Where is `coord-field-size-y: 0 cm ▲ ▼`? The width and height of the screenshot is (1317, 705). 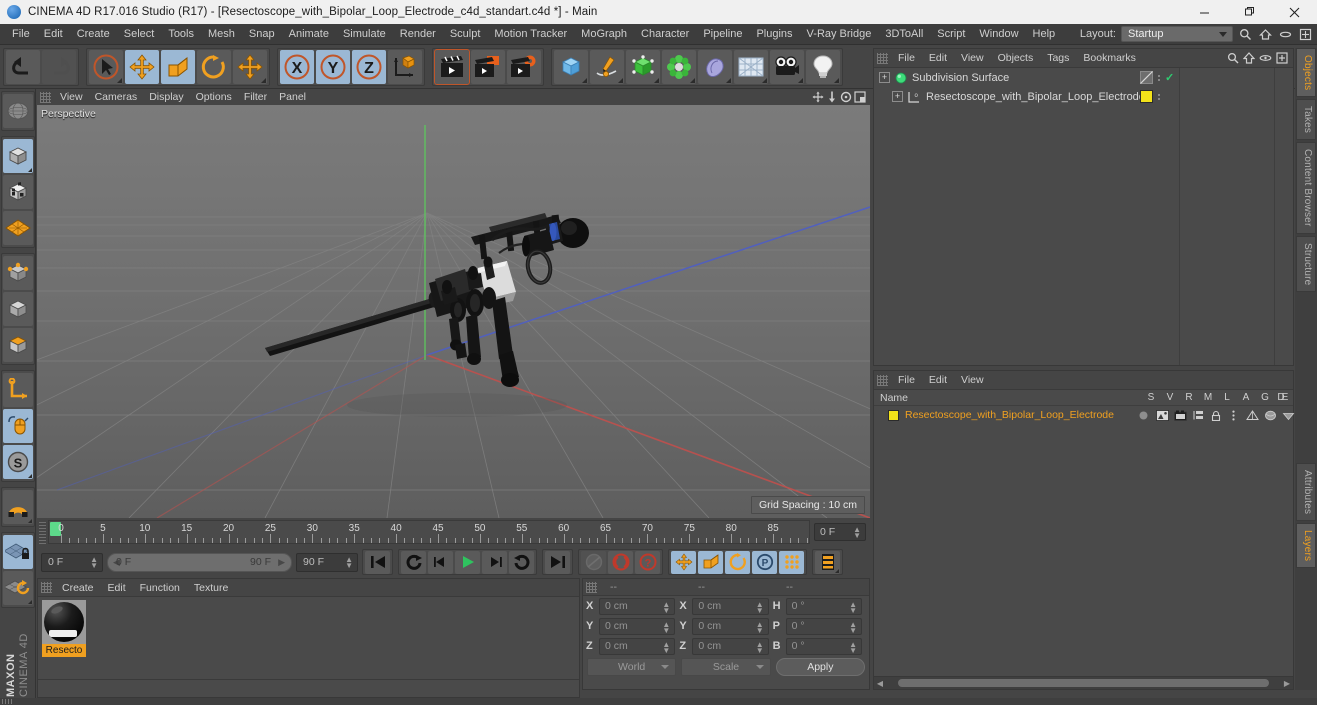
coord-field-size-y: 0 cm ▲ ▼ is located at coordinates (730, 626).